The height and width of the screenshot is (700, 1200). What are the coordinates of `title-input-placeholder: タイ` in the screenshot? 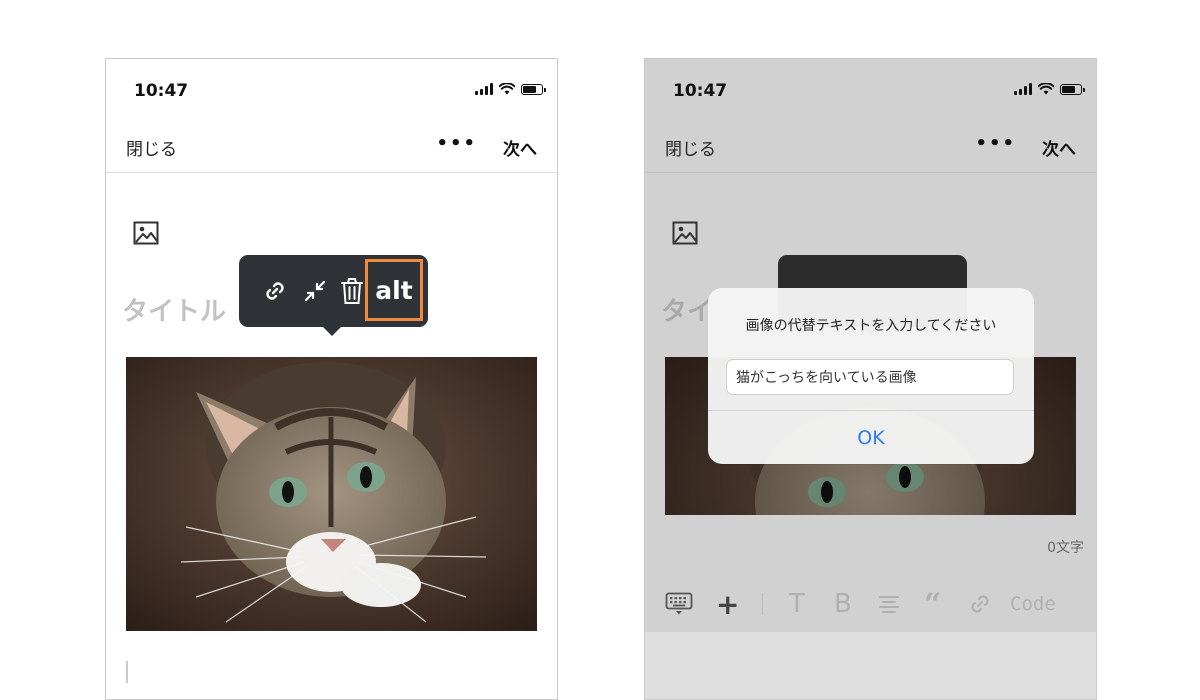 It's located at (687, 309).